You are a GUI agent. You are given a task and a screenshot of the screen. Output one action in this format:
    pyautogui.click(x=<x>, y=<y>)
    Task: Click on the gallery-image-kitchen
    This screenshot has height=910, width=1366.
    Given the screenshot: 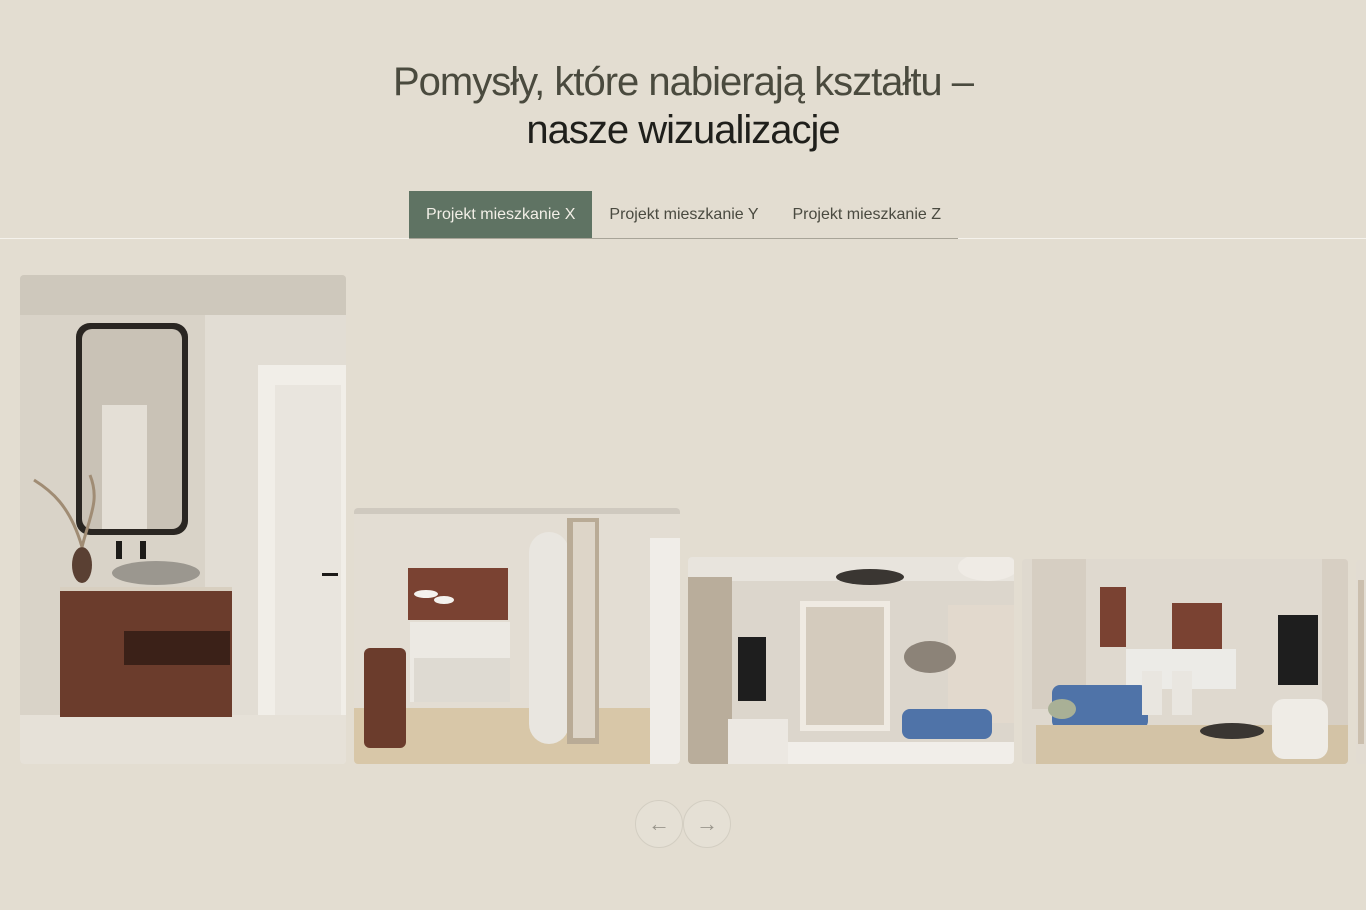 What is the action you would take?
    pyautogui.click(x=517, y=636)
    